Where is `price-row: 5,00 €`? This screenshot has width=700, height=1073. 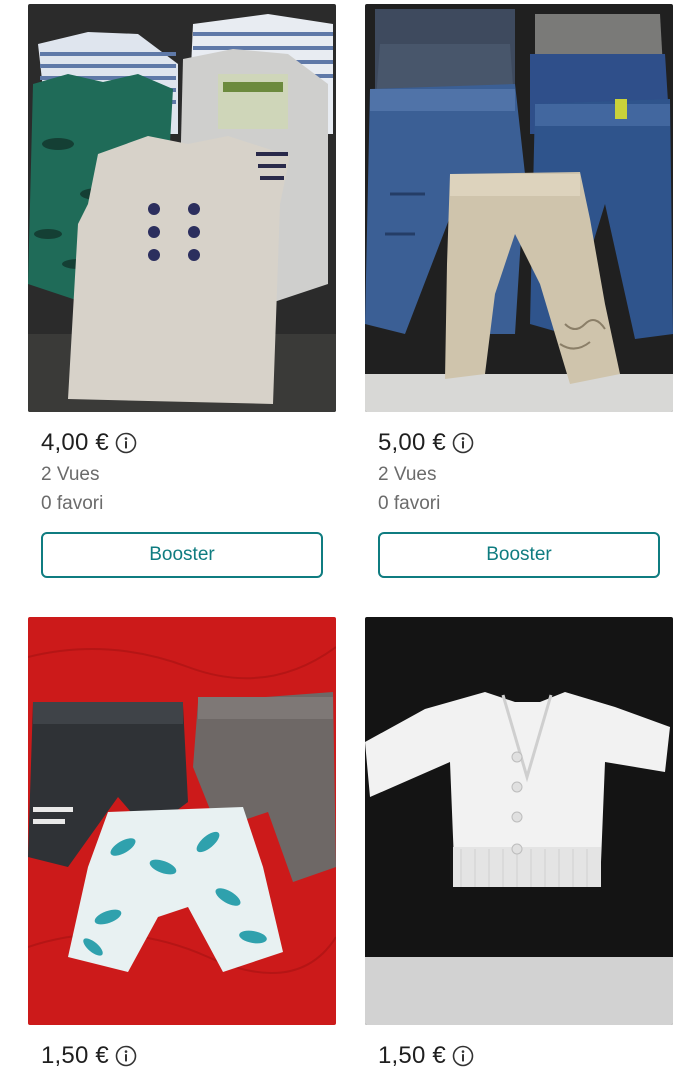
price-row: 5,00 € is located at coordinates (525, 443).